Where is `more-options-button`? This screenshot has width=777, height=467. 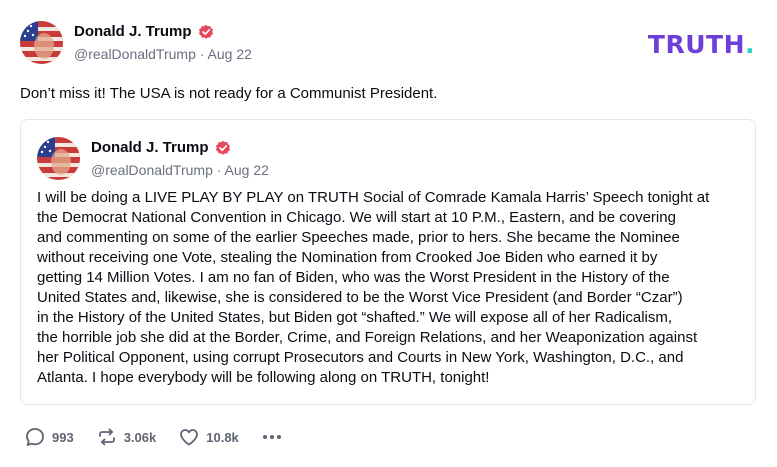
more-options-button is located at coordinates (272, 437).